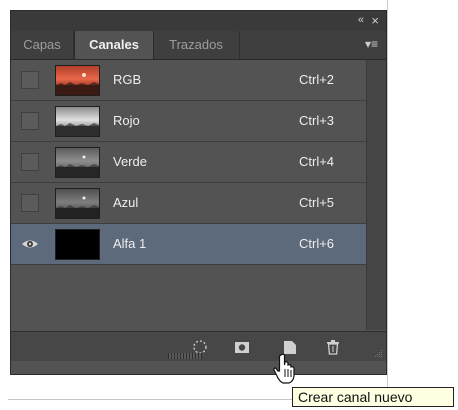  Describe the element at coordinates (77, 203) in the screenshot. I see `channel-thumbnail-azul` at that location.